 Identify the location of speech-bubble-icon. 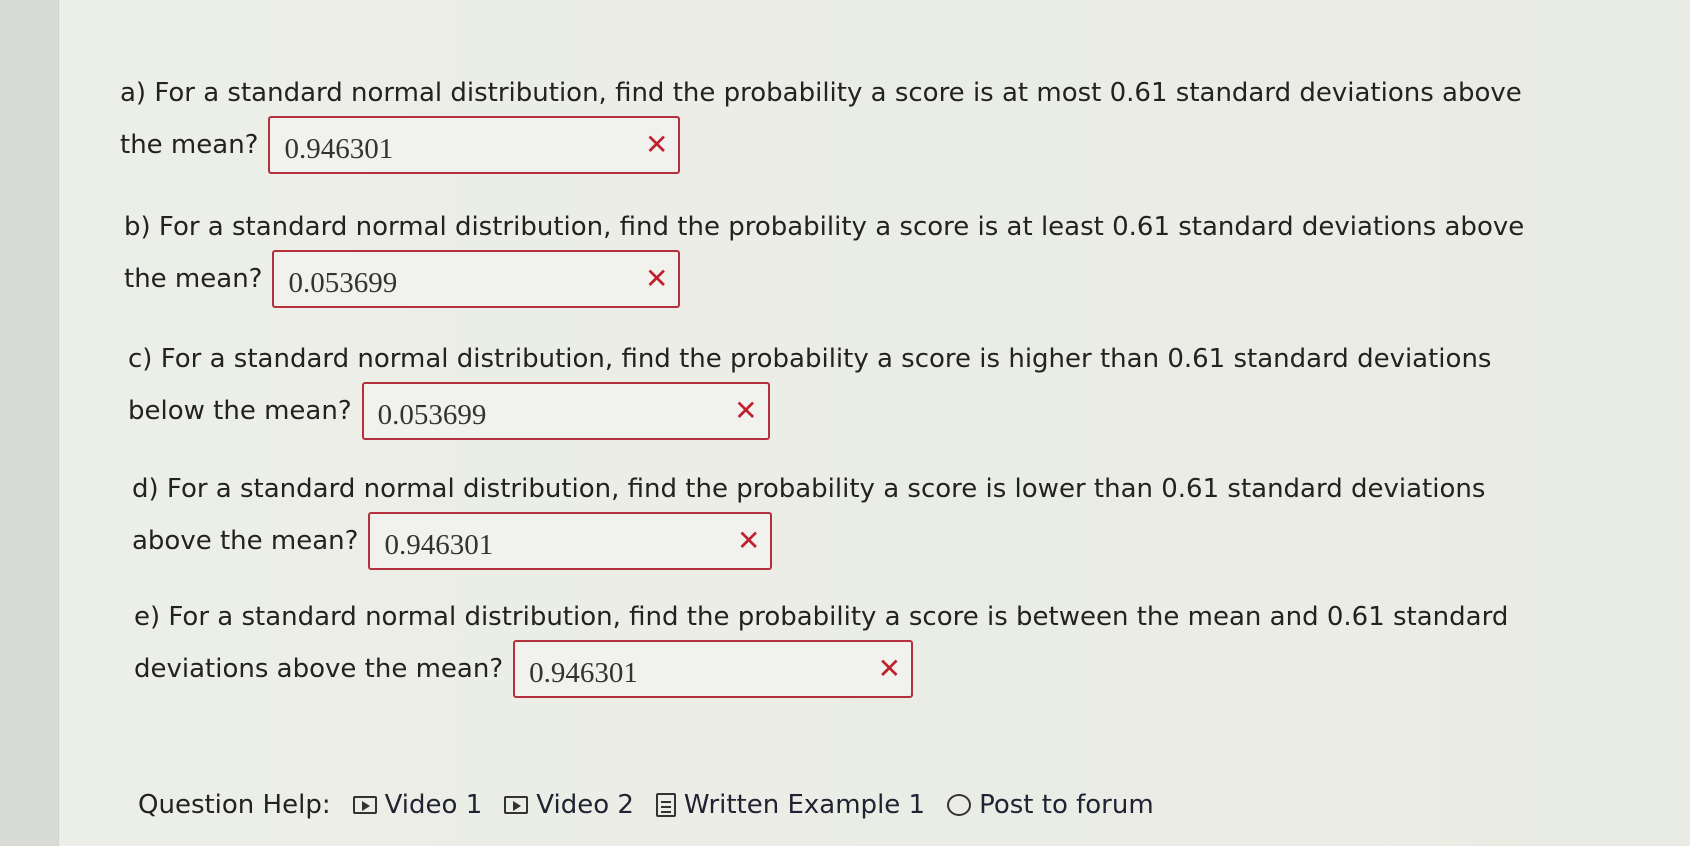
(959, 805).